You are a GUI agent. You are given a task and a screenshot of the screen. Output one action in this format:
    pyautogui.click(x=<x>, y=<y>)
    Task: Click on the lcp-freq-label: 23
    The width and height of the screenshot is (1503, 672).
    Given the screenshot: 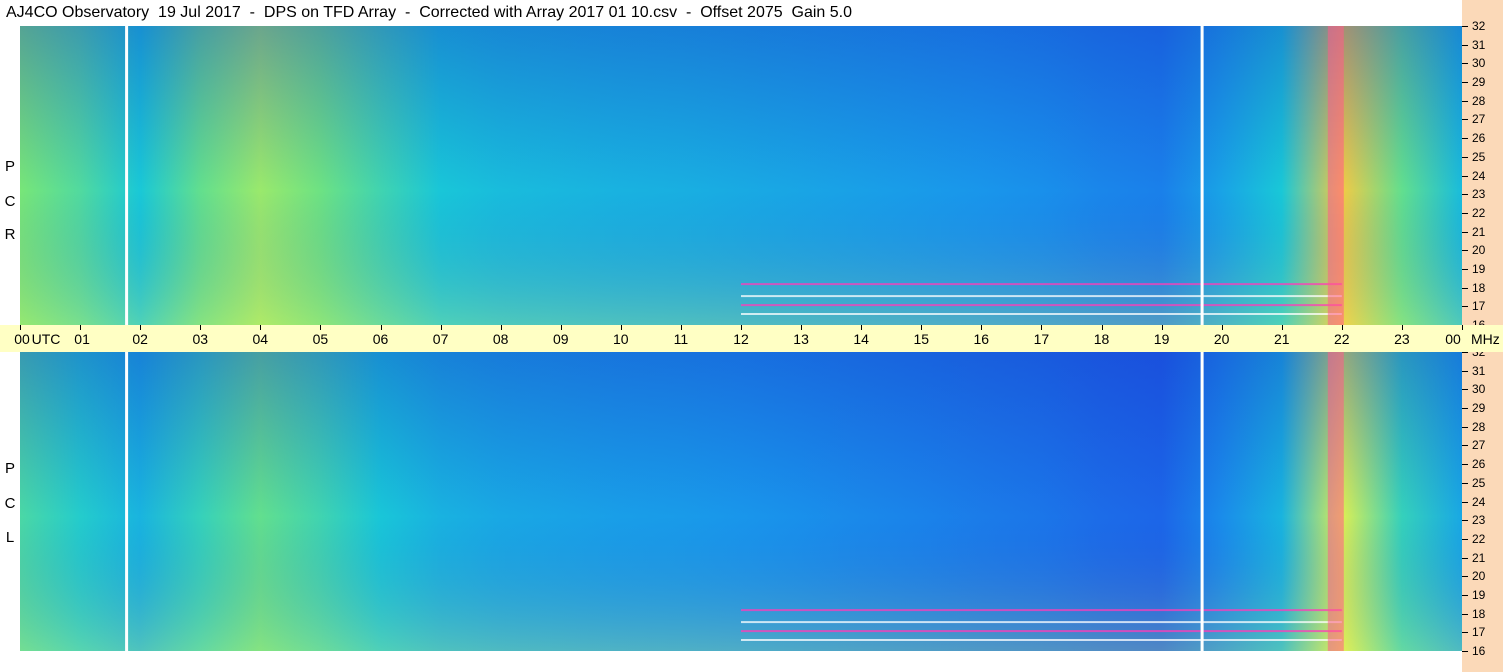 What is the action you would take?
    pyautogui.click(x=1479, y=520)
    